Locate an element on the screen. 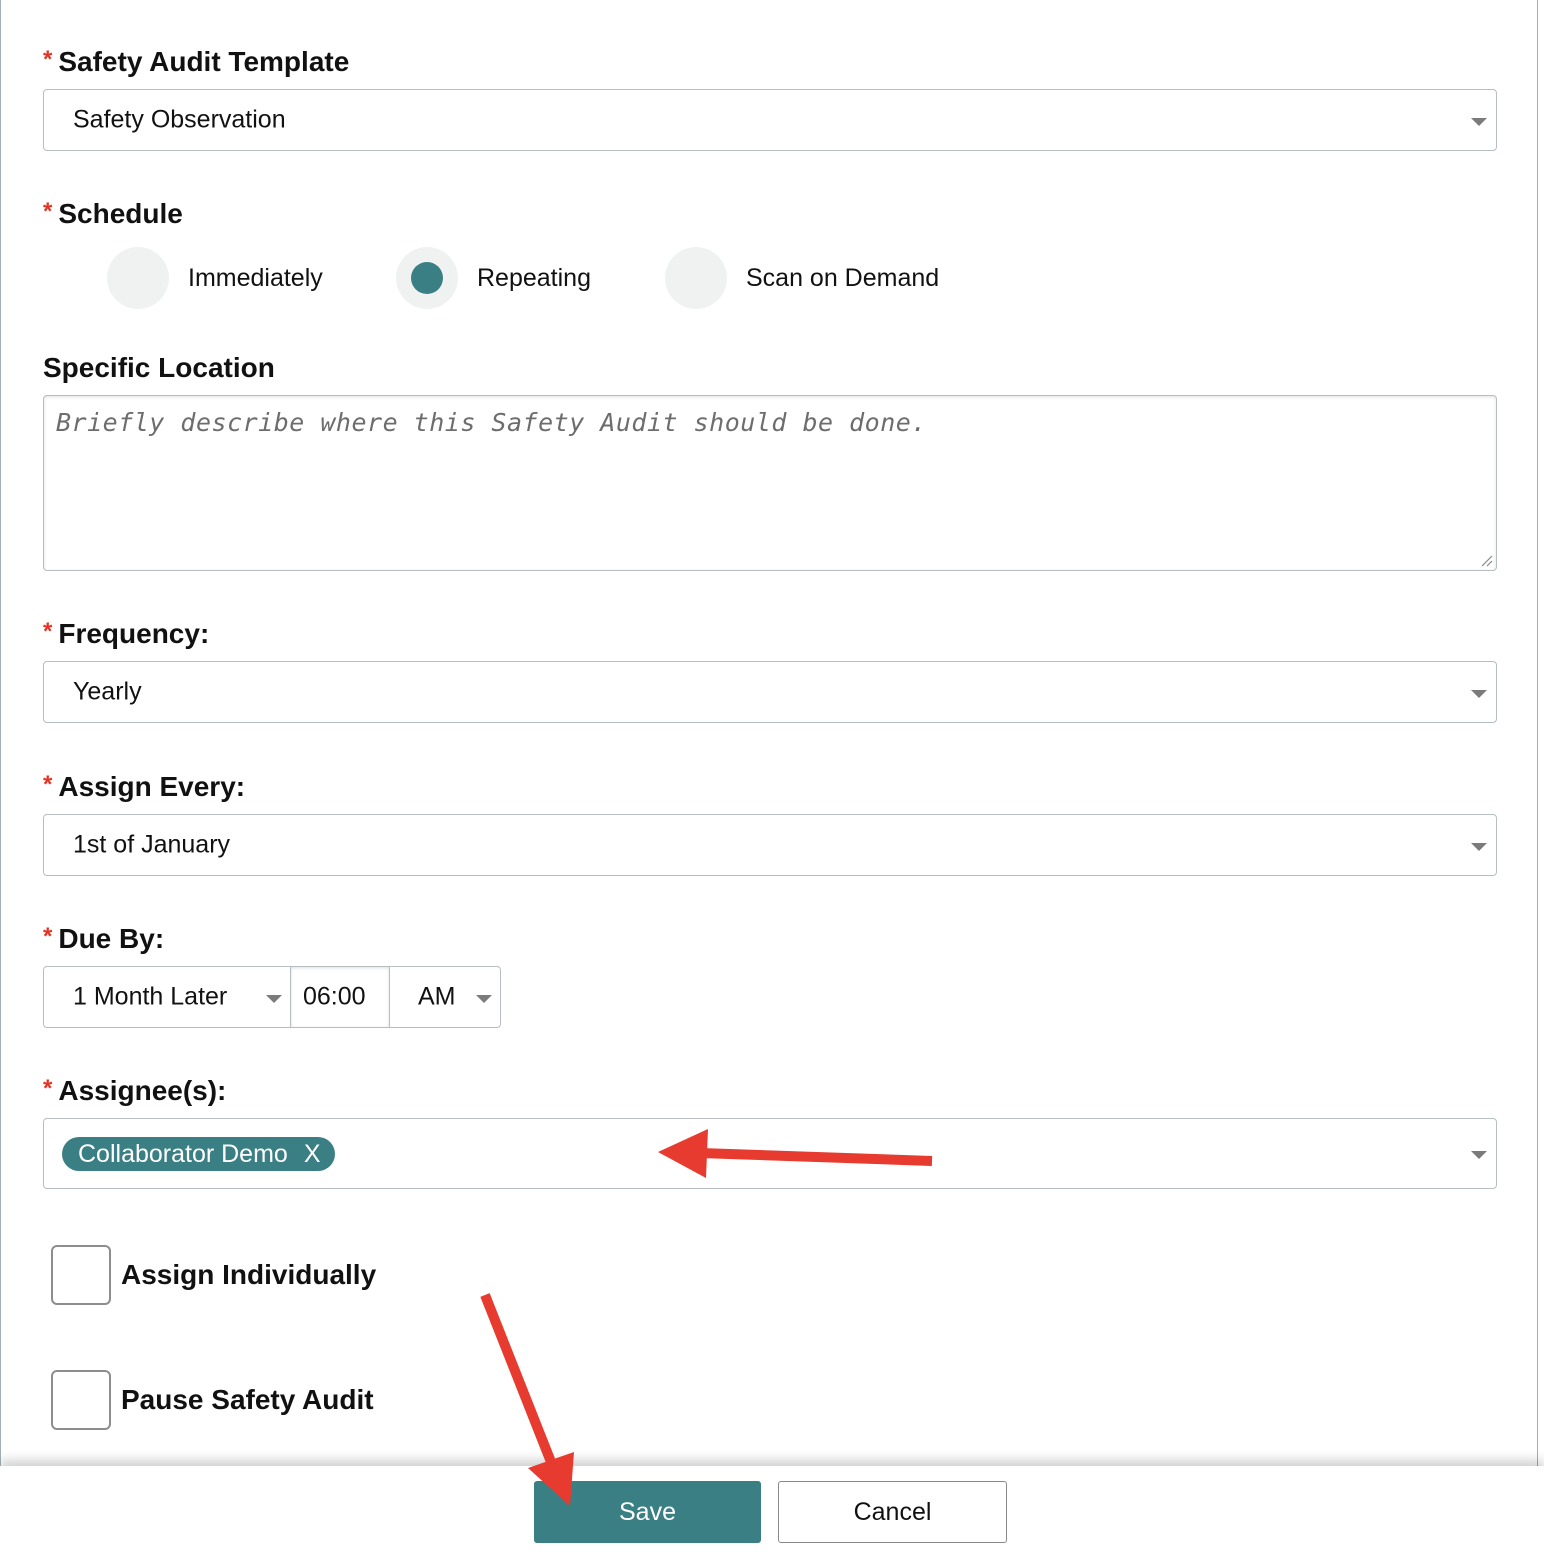 This screenshot has height=1558, width=1544. radio-label: Repeating is located at coordinates (534, 277).